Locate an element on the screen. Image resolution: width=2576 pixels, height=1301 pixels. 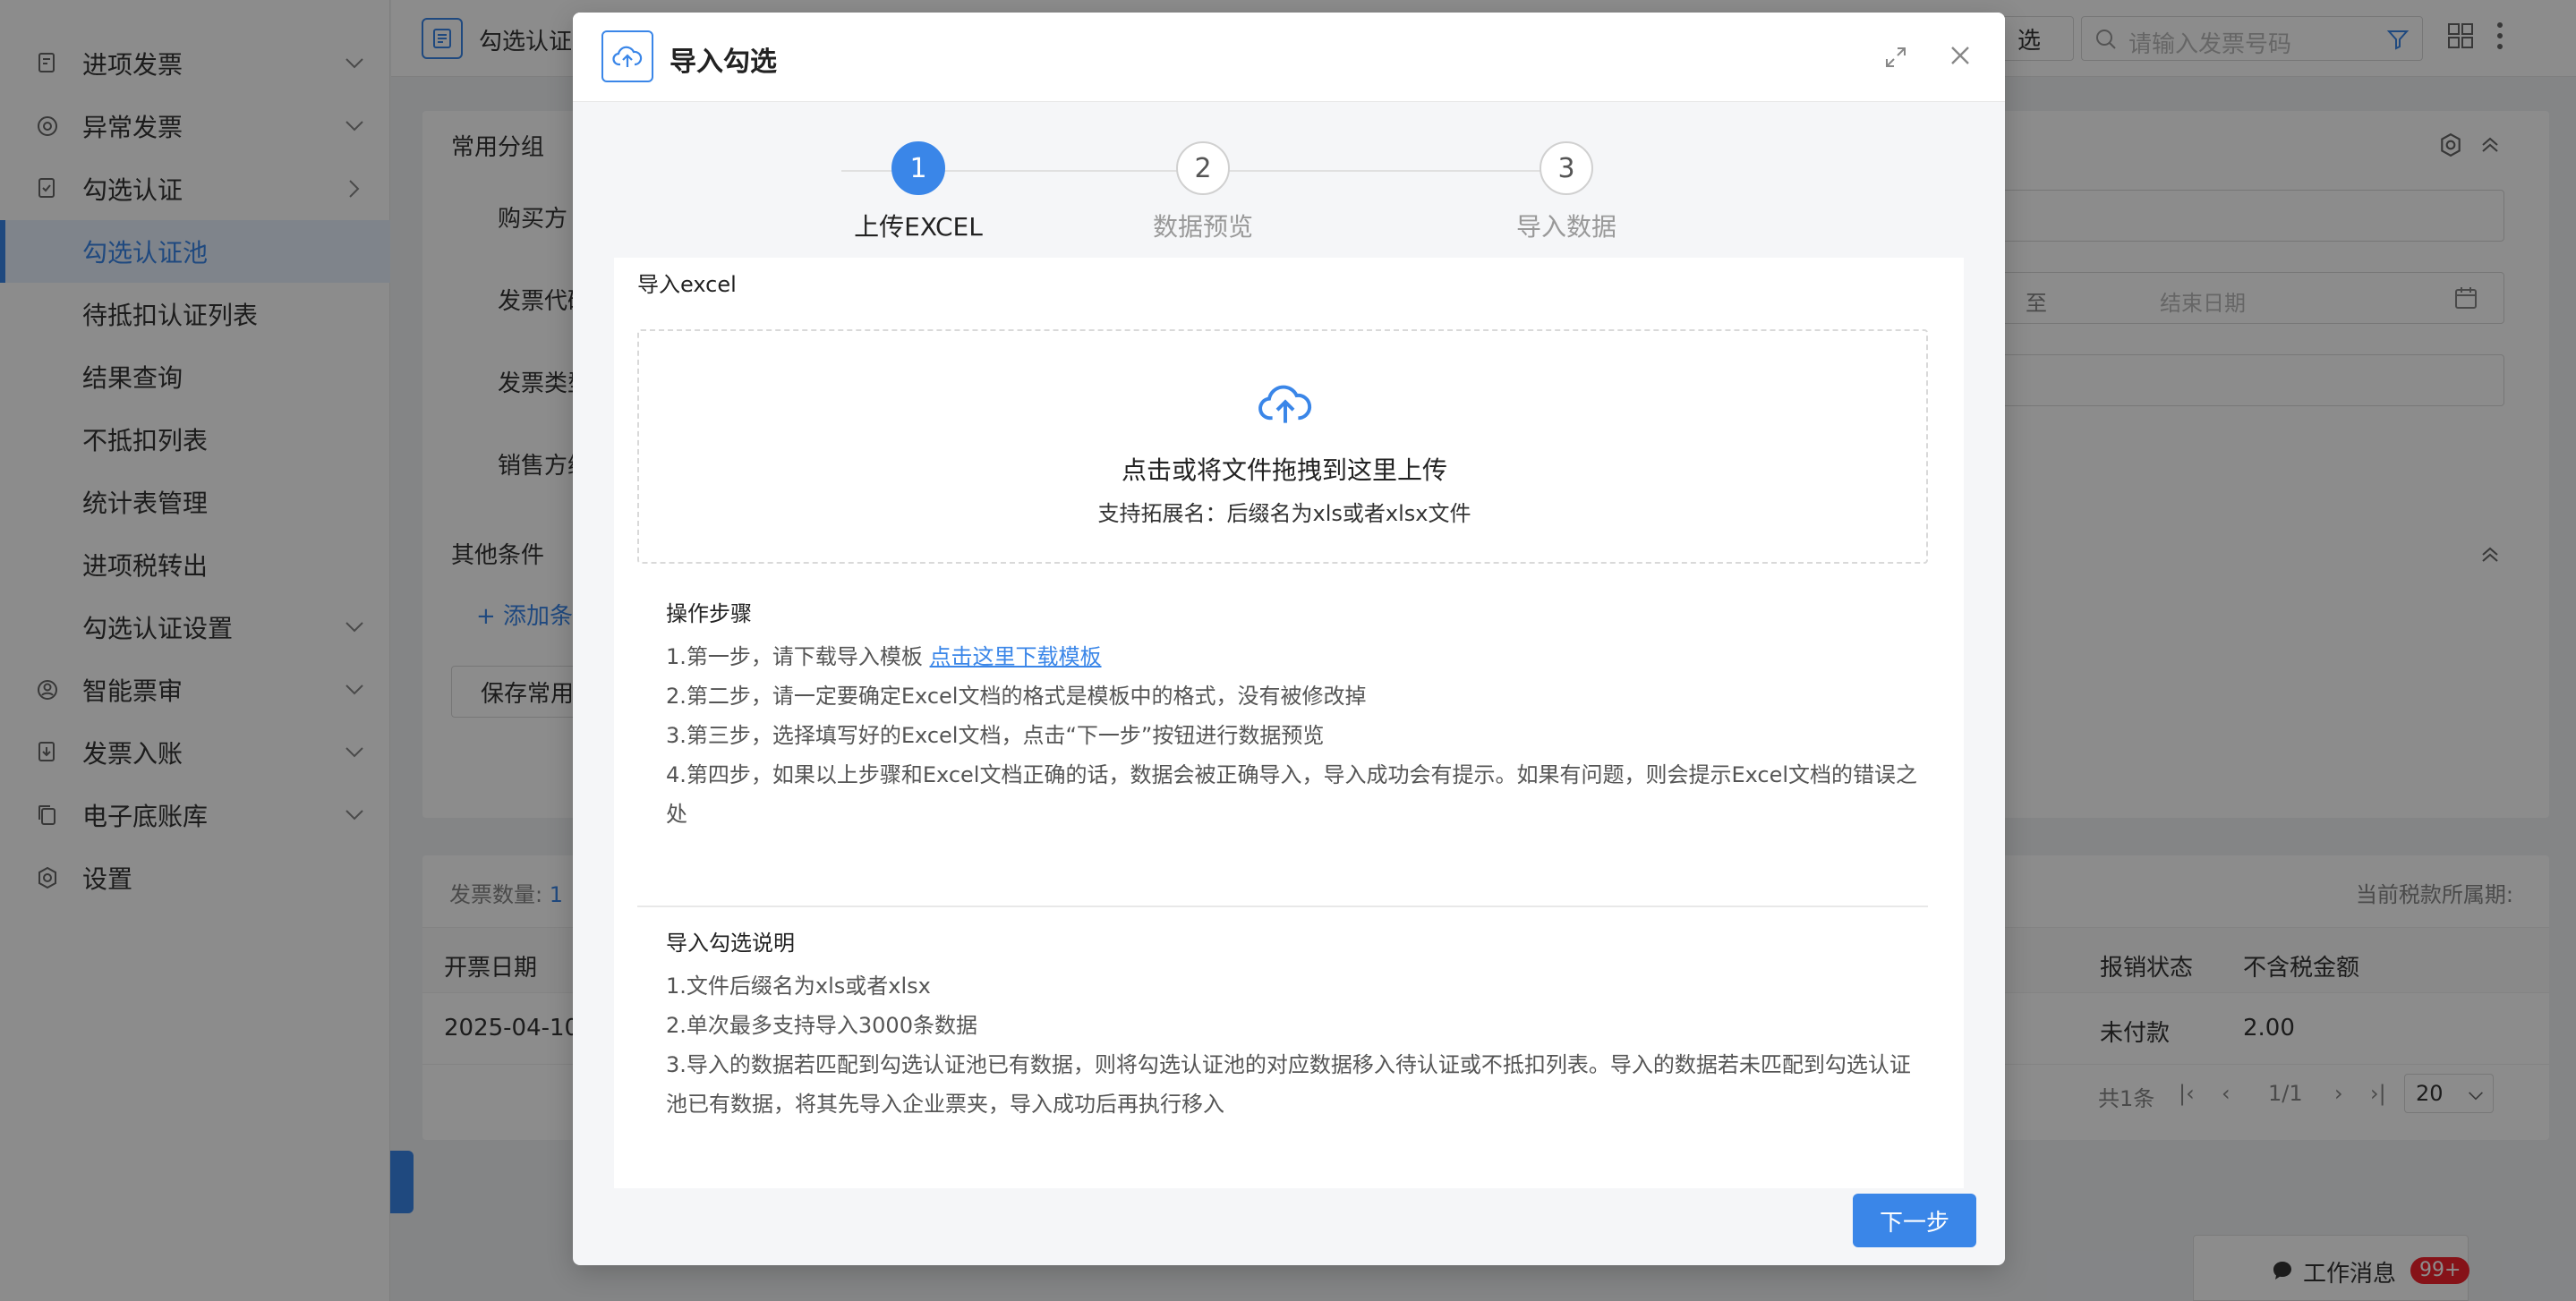
instruction-step-2: 2.第二步，请一定要确定Excel文档的格式是模板中的格式，没有被修改掉 is located at coordinates (1016, 696).